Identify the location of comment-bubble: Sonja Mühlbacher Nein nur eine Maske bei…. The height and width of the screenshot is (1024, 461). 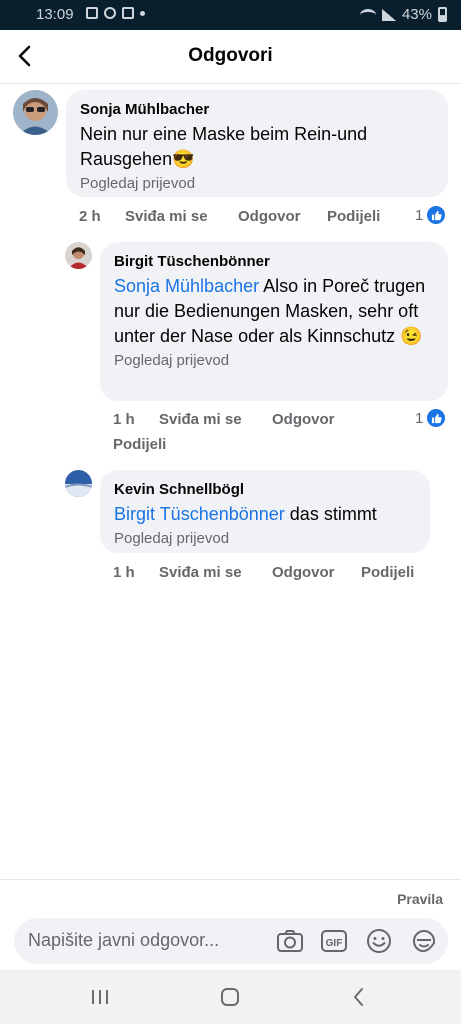
(257, 143).